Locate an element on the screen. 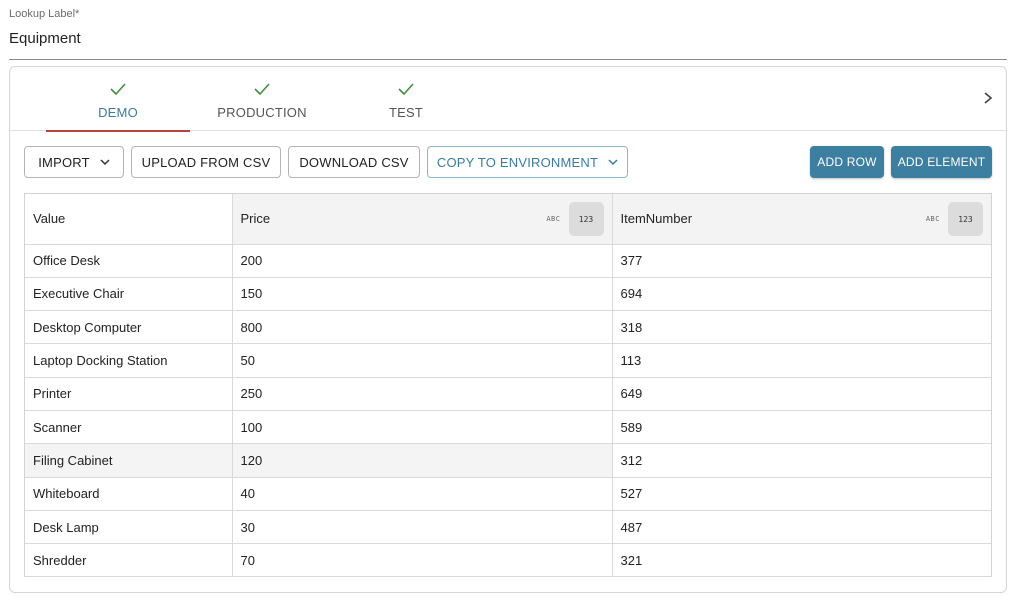 This screenshot has width=1013, height=602. table-row: Shredder 70 321 is located at coordinates (508, 560).